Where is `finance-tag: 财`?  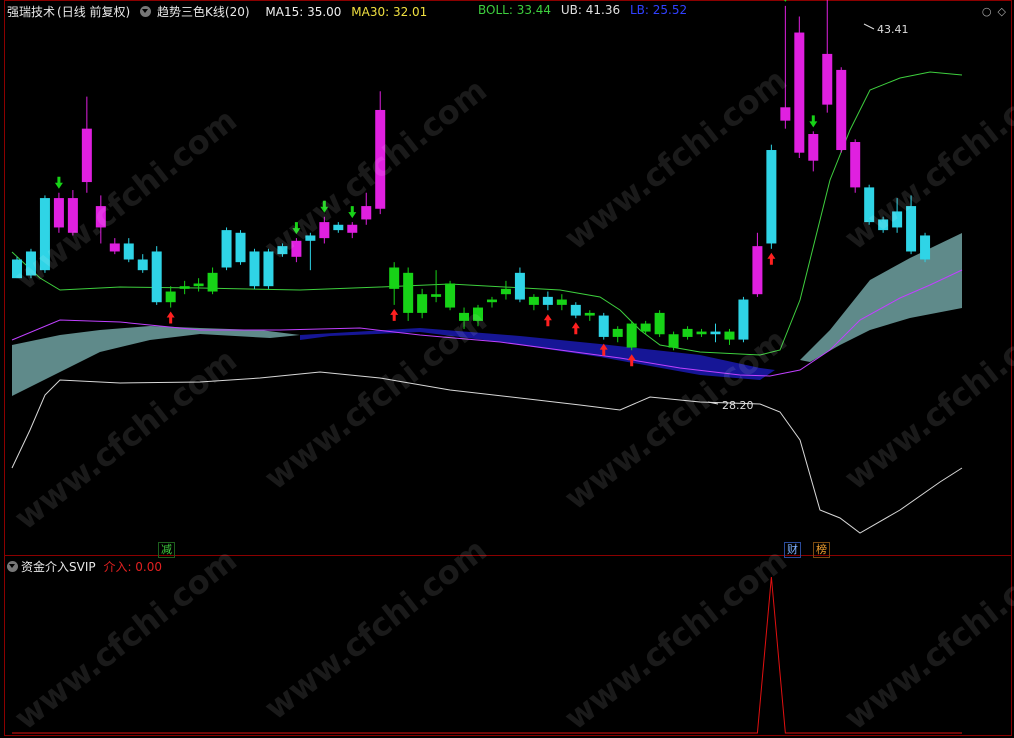 finance-tag: 财 is located at coordinates (792, 550).